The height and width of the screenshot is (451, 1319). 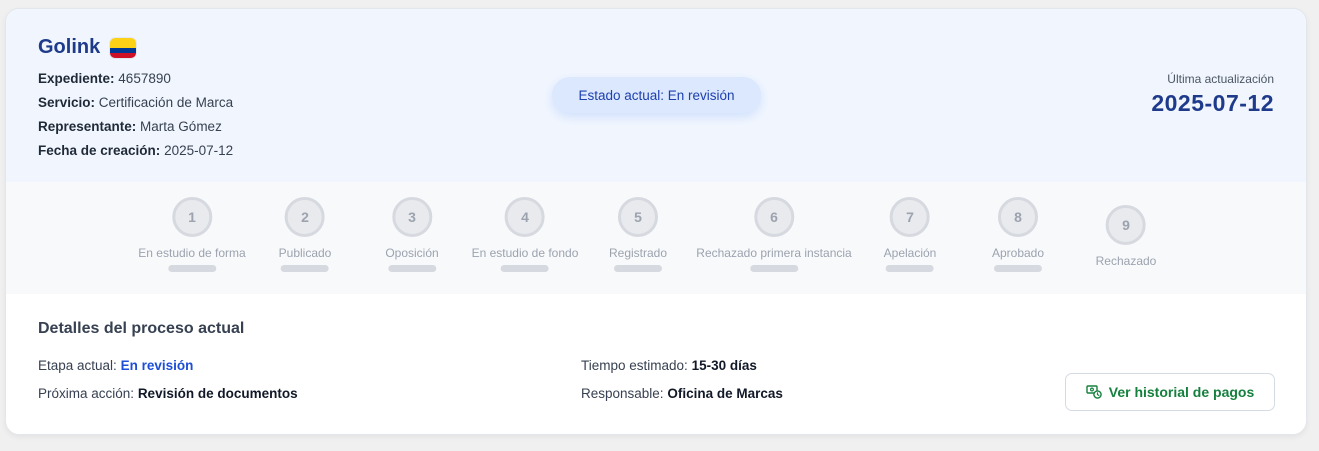 I want to click on last-update: Última actualización 2025-07-12, so click(x=1212, y=94).